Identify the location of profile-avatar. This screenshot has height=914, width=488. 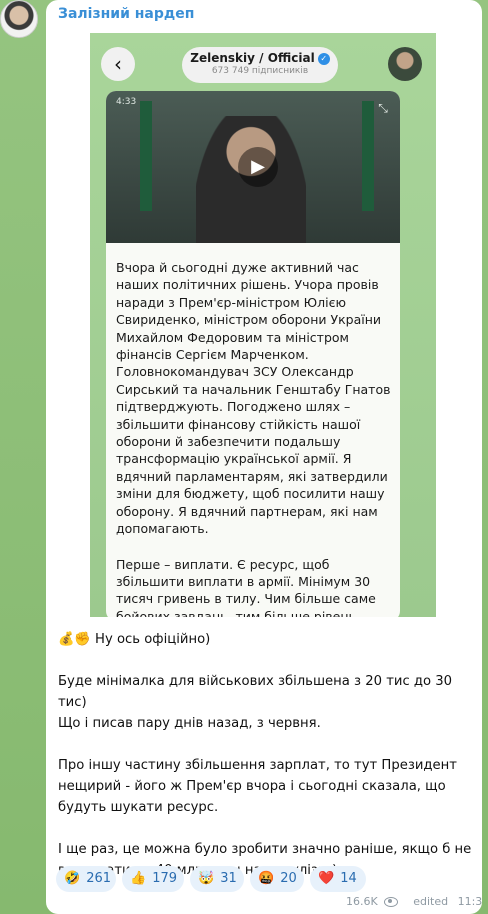
(405, 64).